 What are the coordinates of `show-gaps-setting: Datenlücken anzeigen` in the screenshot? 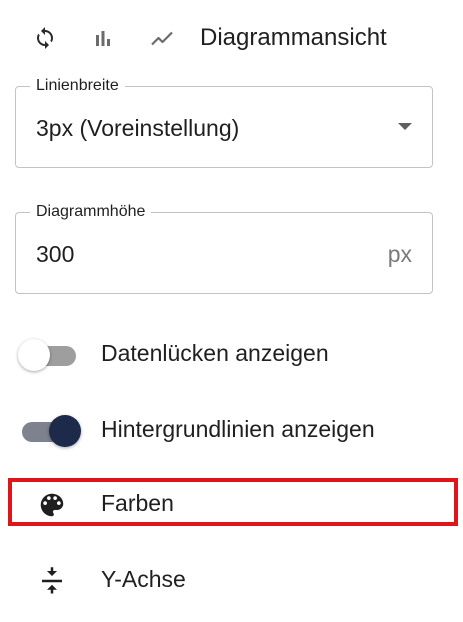 It's located at (231, 354).